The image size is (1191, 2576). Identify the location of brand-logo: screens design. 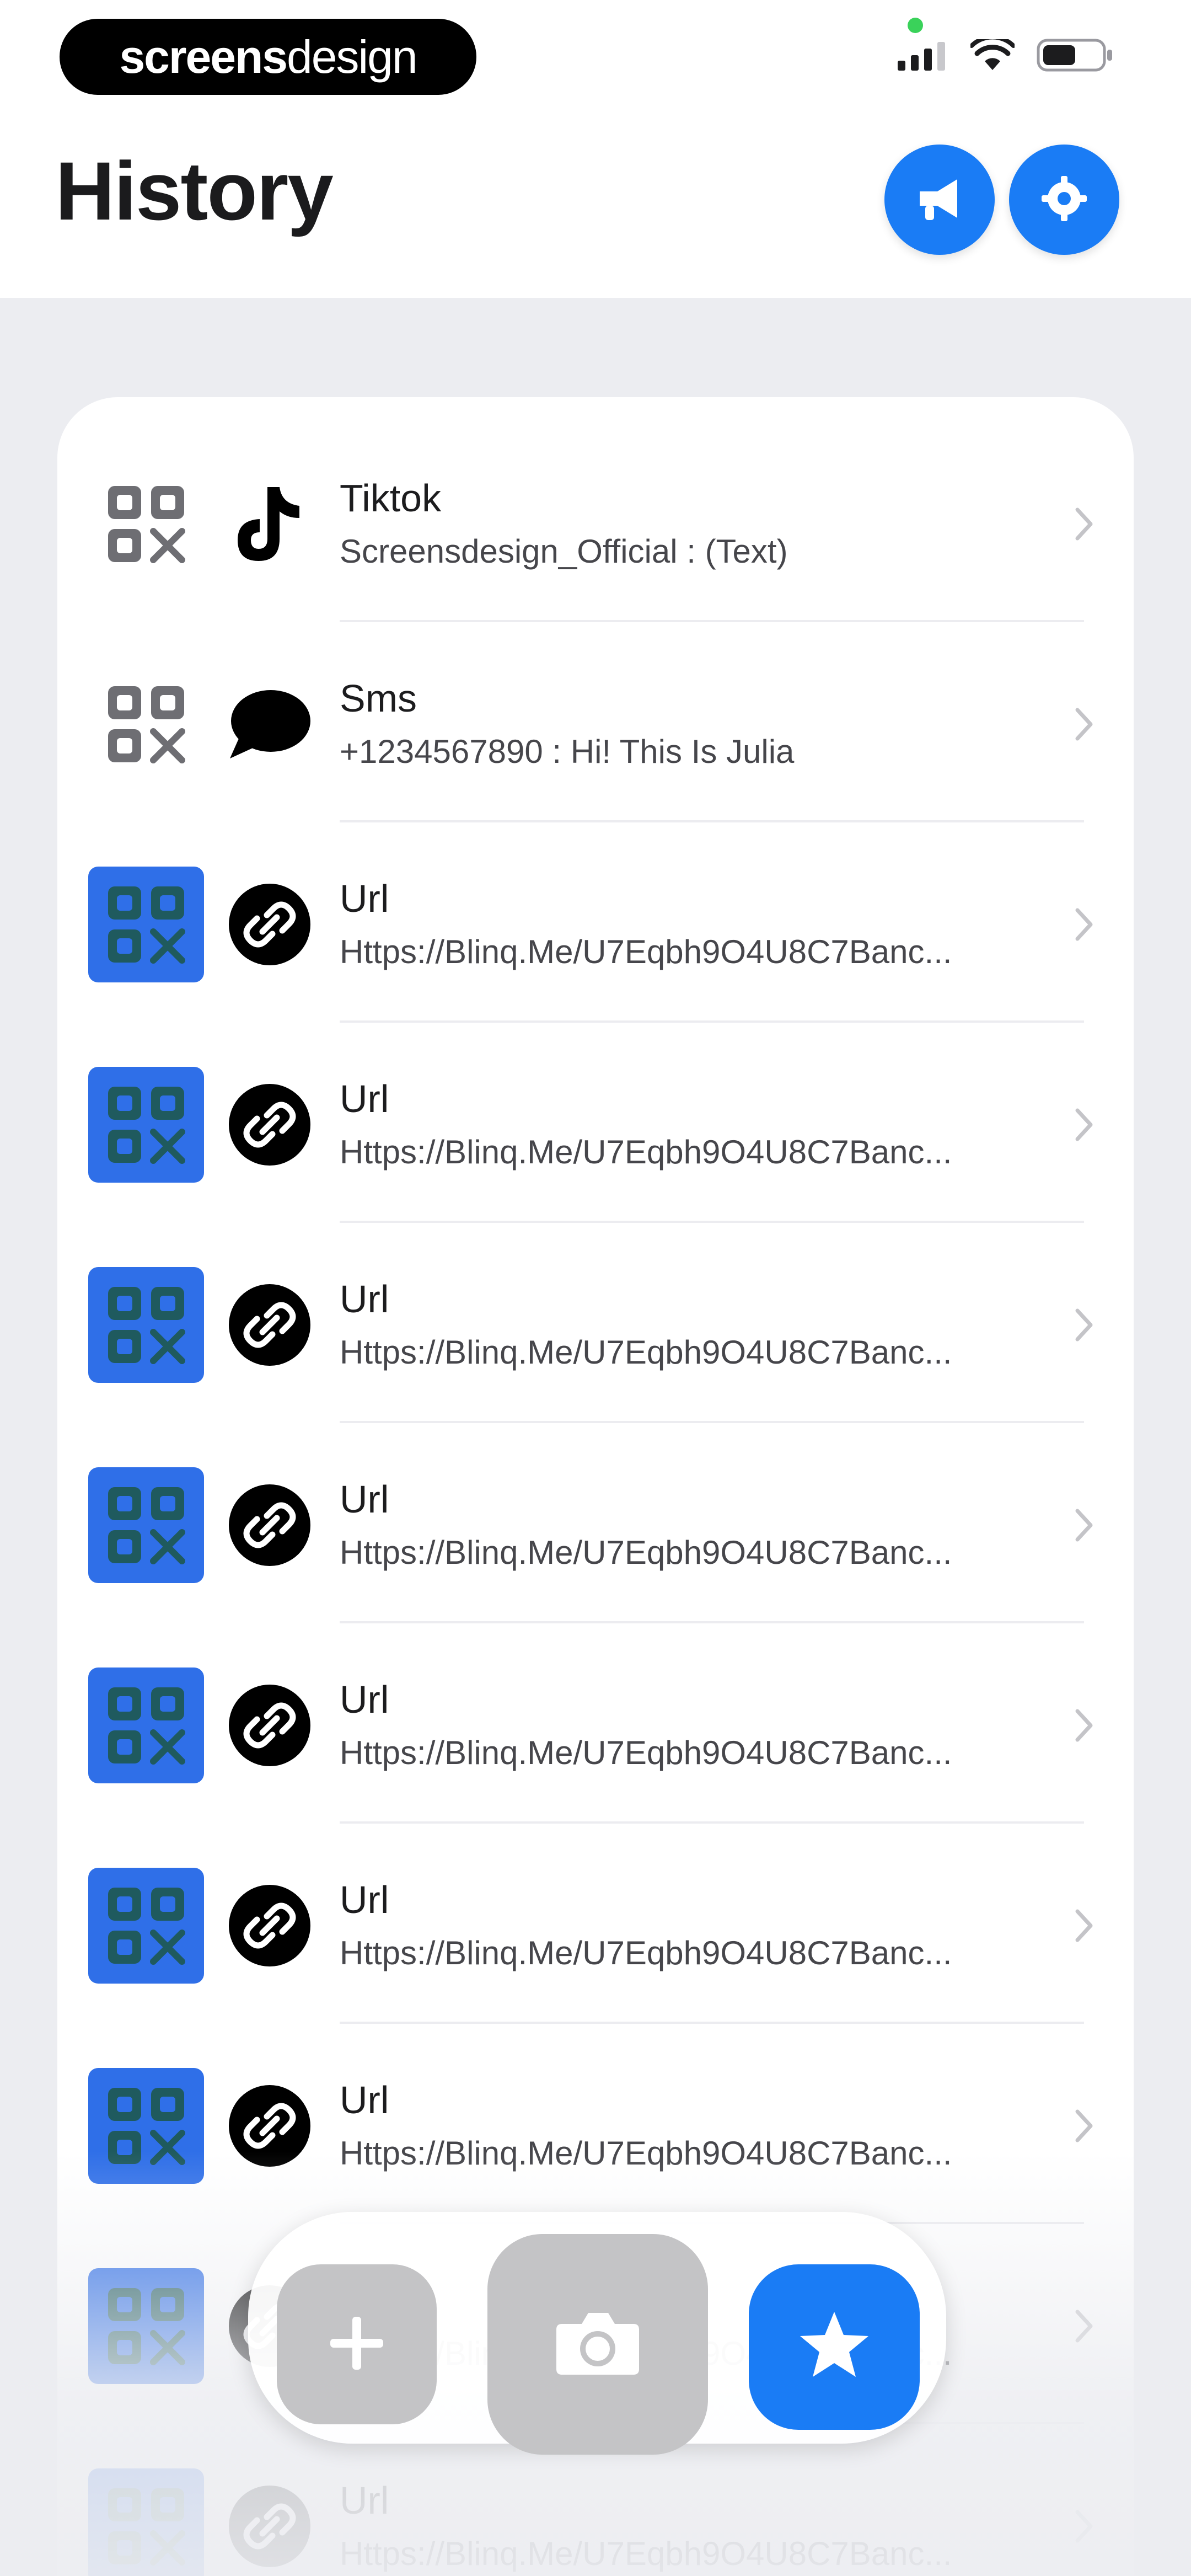
(268, 57).